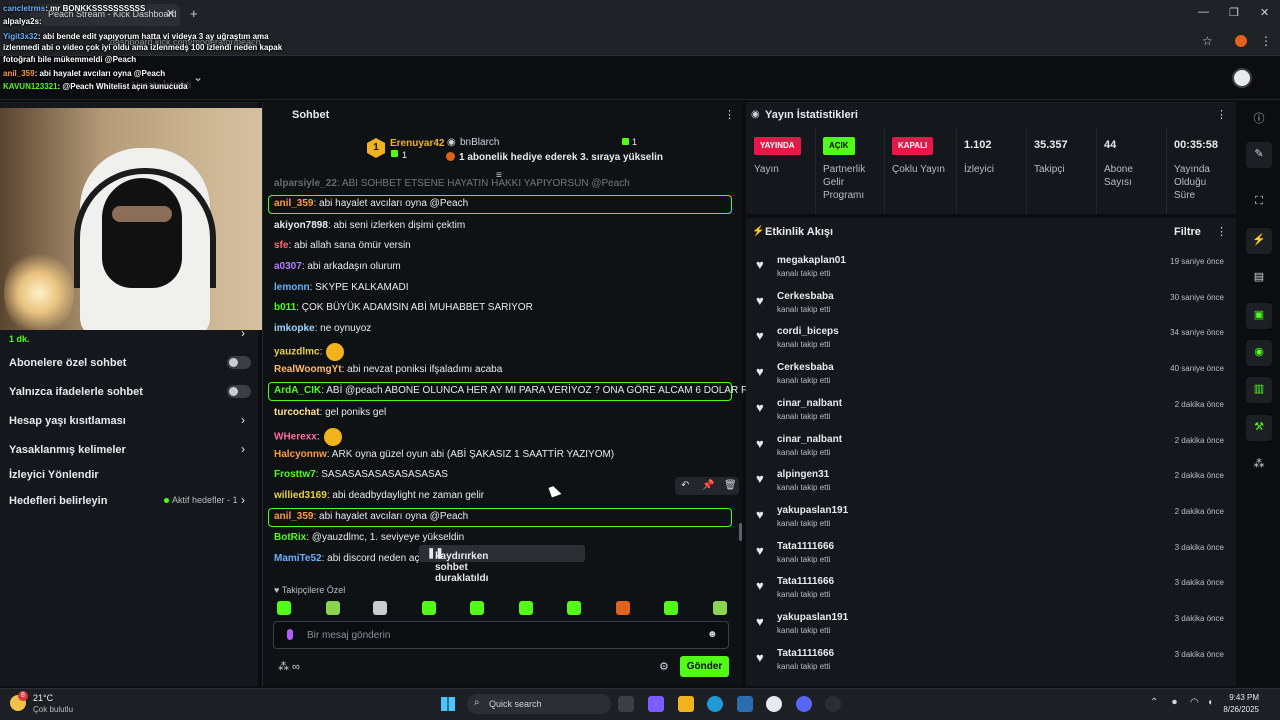  I want to click on chat-username: ArdA_CIK, so click(297, 390).